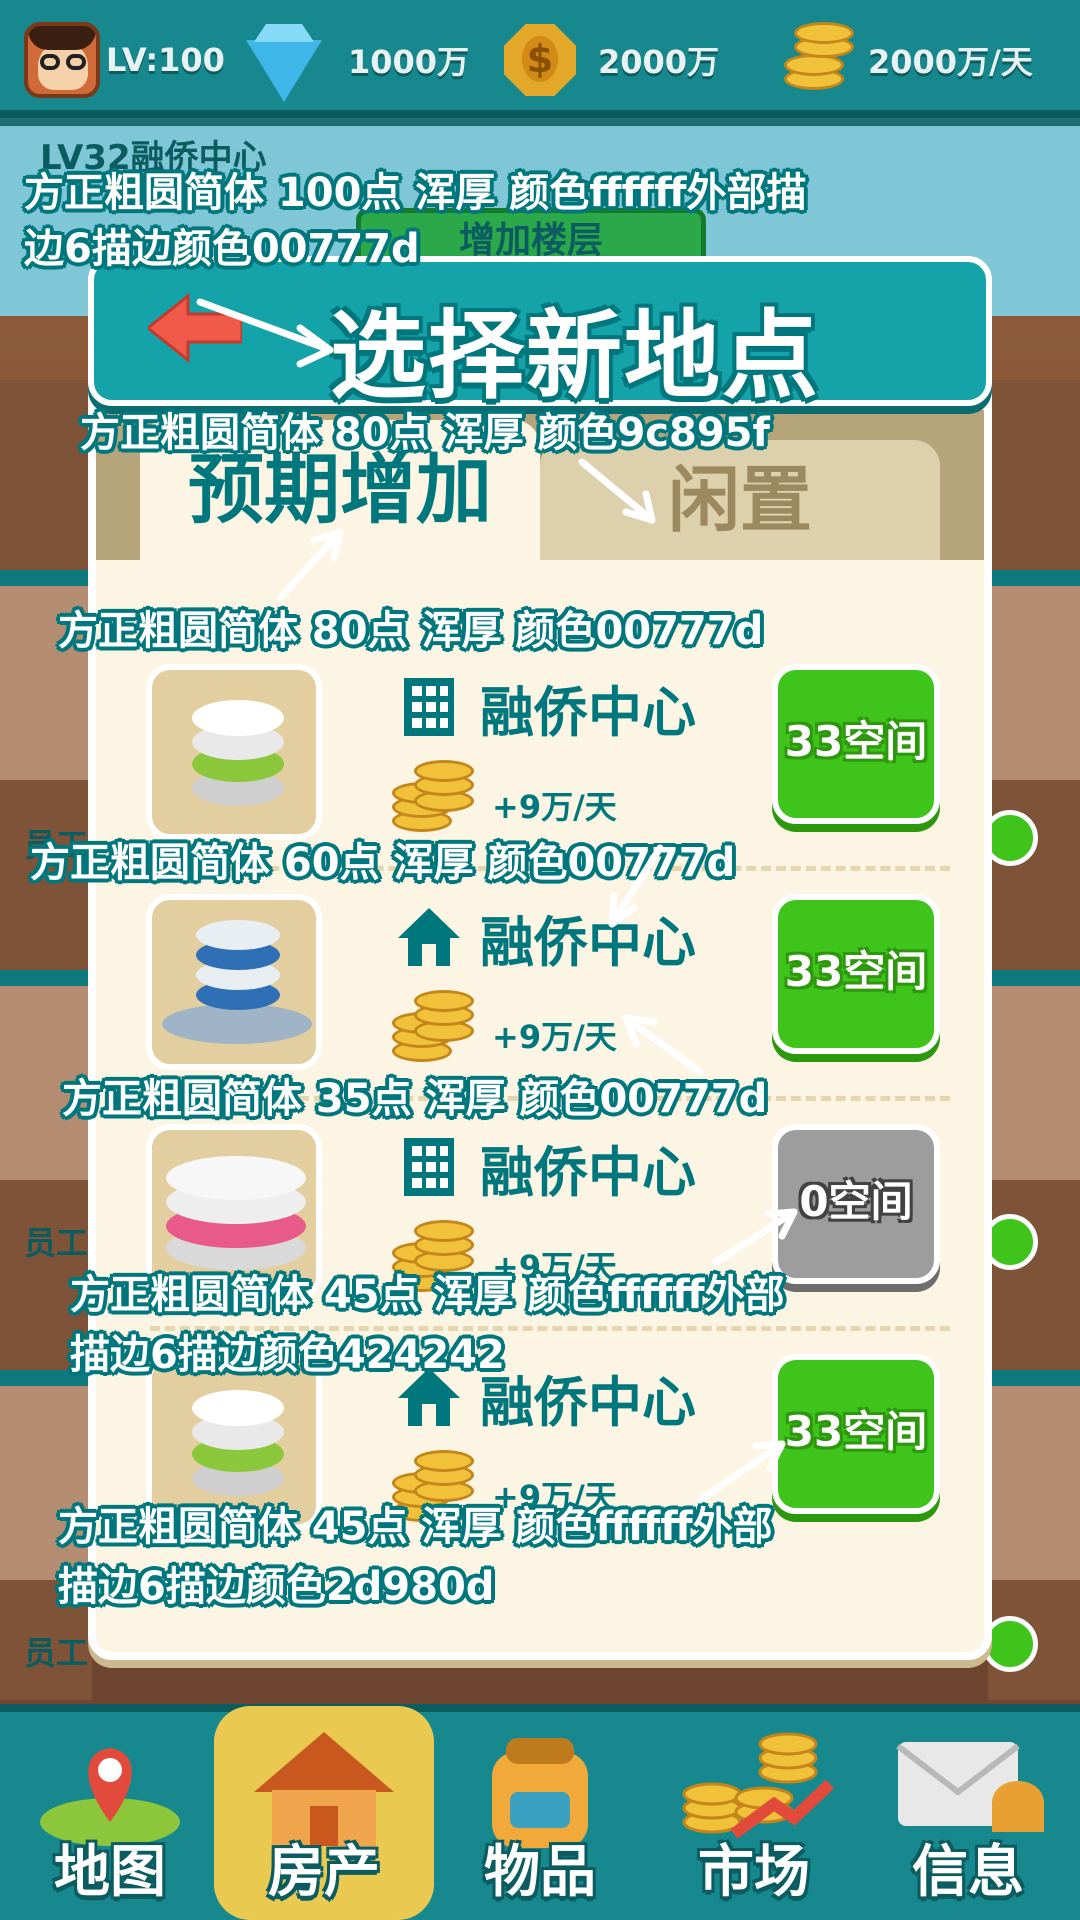 Image resolution: width=1080 pixels, height=1920 pixels. Describe the element at coordinates (110, 1816) in the screenshot. I see `nav-map: 地图` at that location.